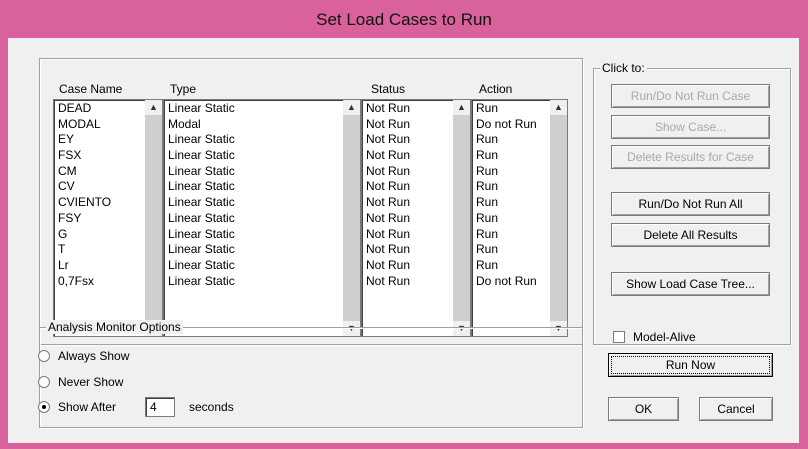 Image resolution: width=808 pixels, height=449 pixels. I want to click on case-name-cell: FSY, so click(100, 219).